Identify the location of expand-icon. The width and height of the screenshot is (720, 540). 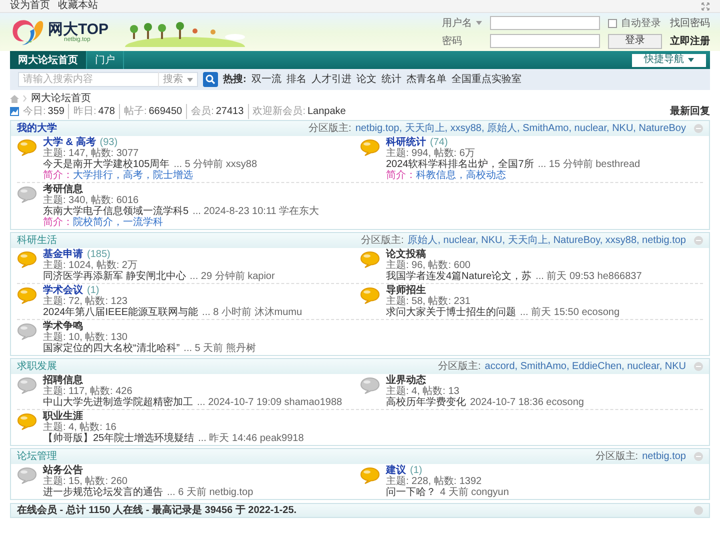
(705, 6).